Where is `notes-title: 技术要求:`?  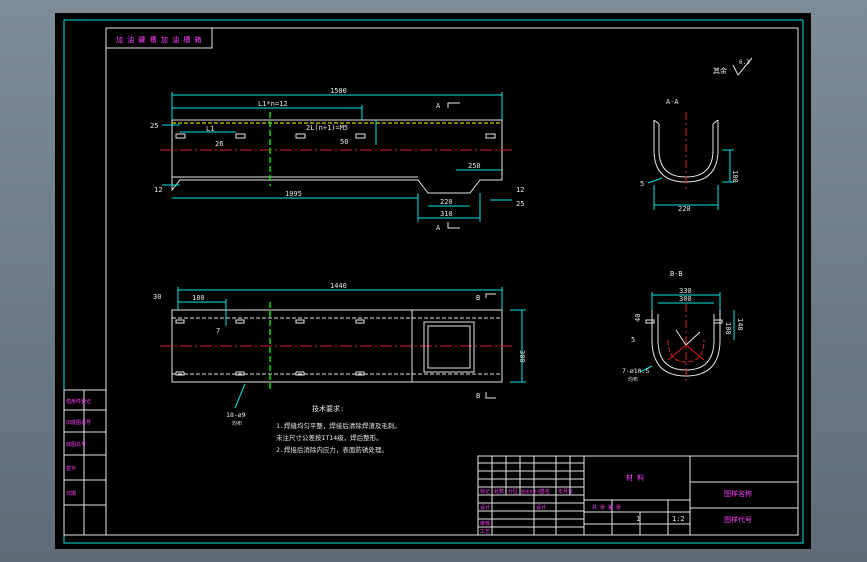
notes-title: 技术要求: is located at coordinates (328, 408).